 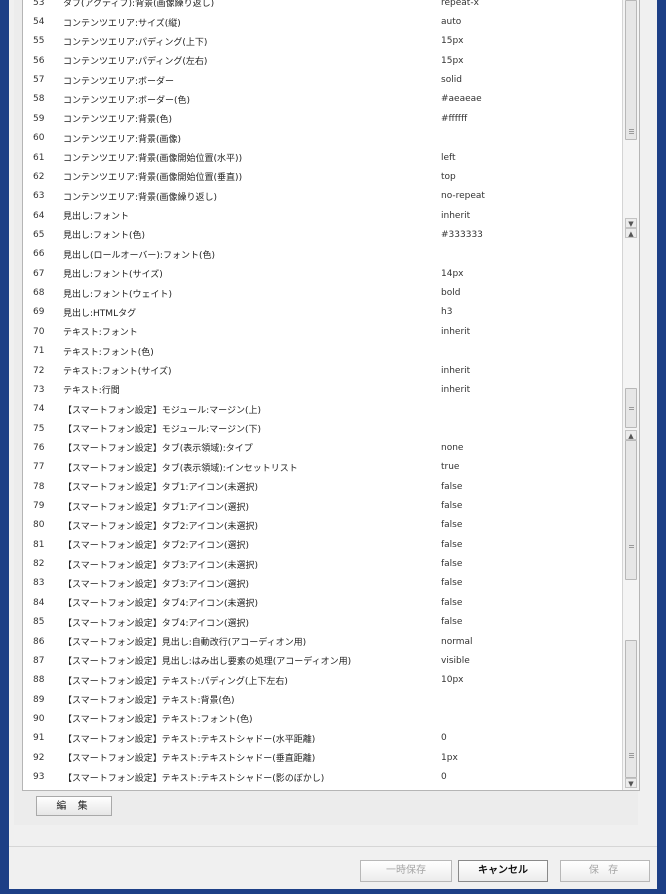 I want to click on vertical-scrollbar: ▼ ▲ ▲ ▼, so click(x=630, y=395).